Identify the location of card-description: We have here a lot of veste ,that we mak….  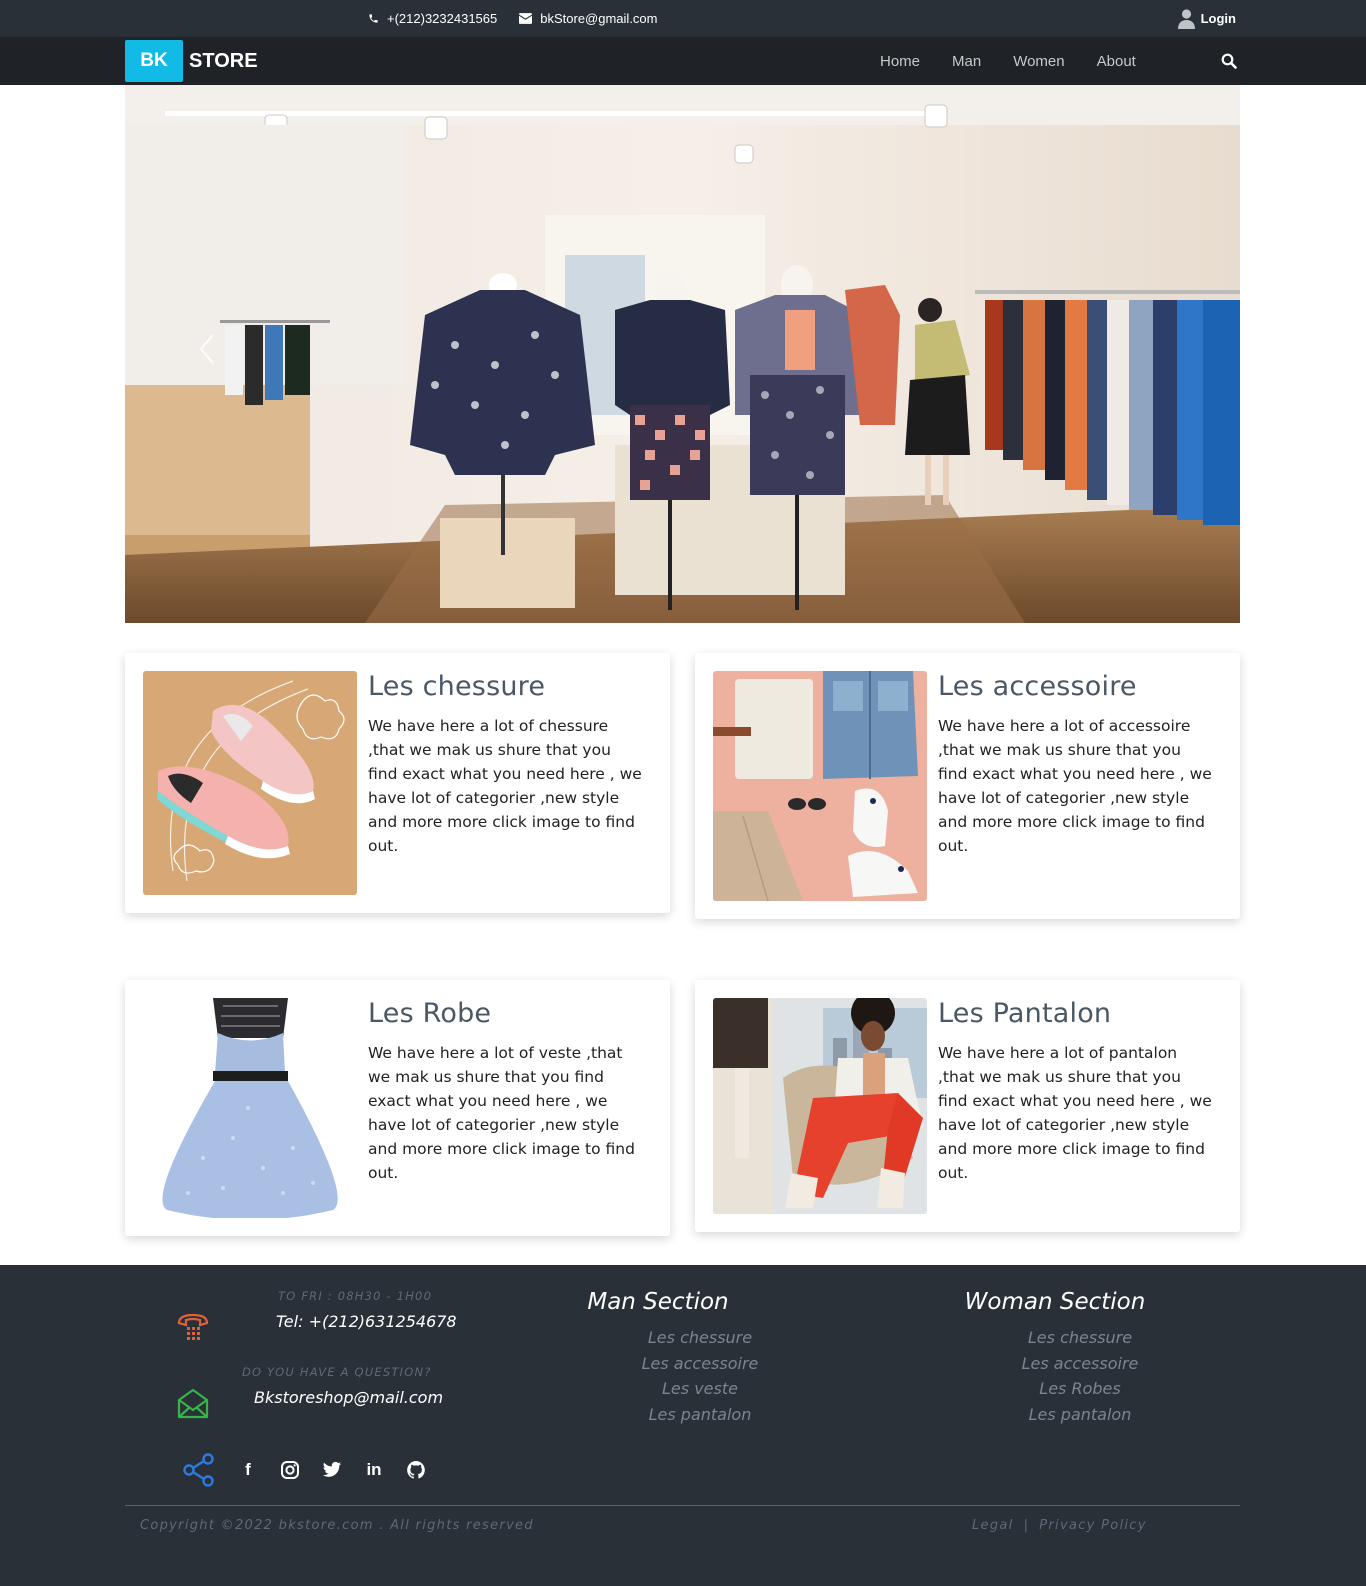
(501, 1113).